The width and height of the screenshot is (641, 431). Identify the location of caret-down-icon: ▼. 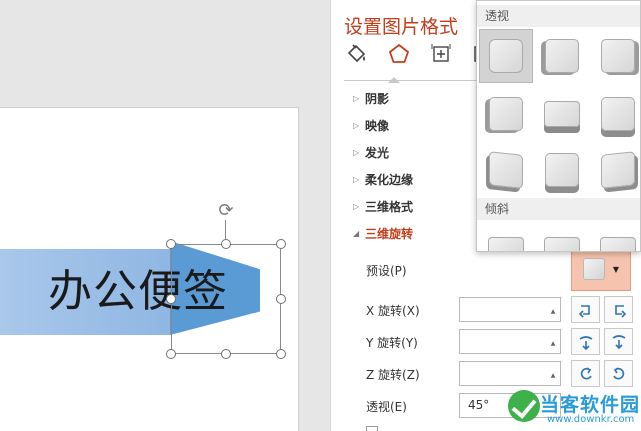
(616, 269).